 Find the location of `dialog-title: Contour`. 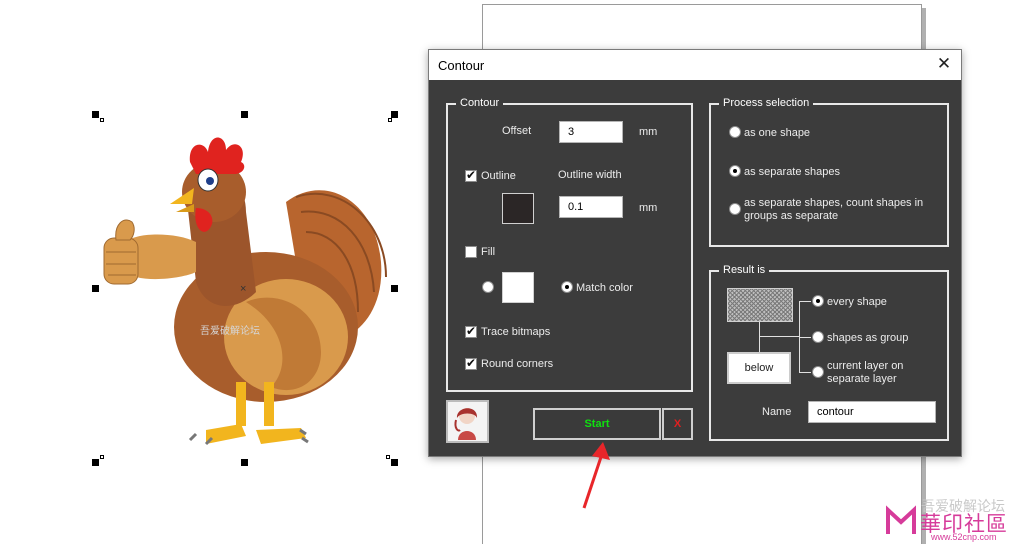

dialog-title: Contour is located at coordinates (461, 65).